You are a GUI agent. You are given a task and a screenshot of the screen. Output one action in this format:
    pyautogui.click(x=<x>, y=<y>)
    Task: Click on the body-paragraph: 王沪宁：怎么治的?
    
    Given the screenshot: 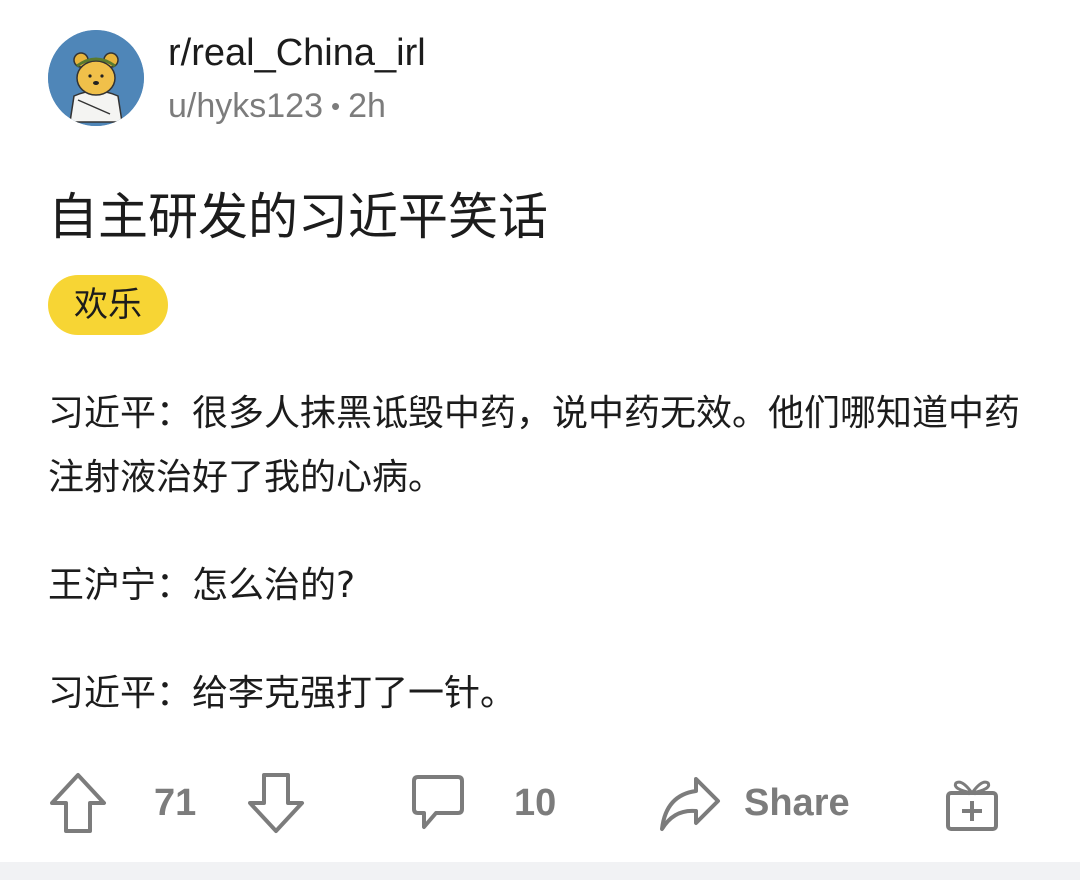 What is the action you would take?
    pyautogui.click(x=202, y=585)
    